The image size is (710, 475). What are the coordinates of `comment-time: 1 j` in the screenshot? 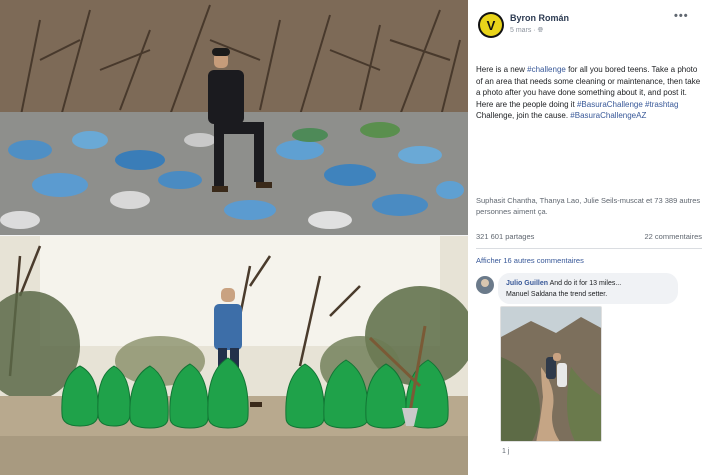 It's located at (506, 451).